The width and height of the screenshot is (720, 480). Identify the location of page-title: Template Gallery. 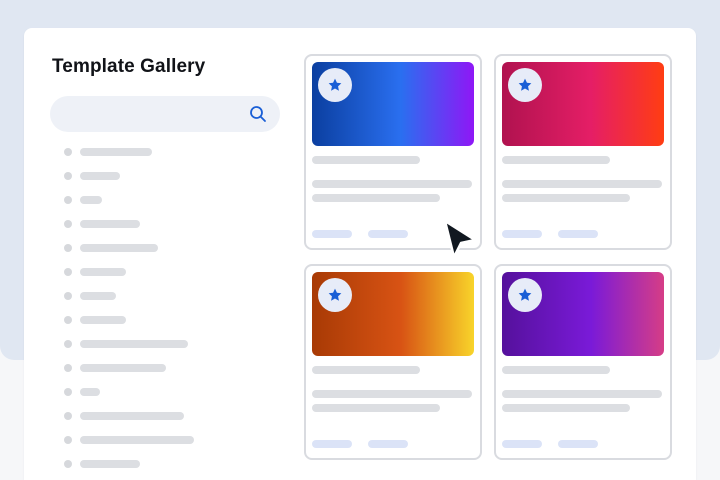
(129, 66).